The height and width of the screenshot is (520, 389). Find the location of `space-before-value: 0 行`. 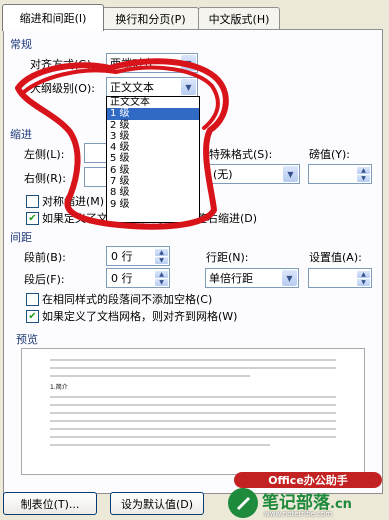

space-before-value: 0 行 is located at coordinates (122, 256).